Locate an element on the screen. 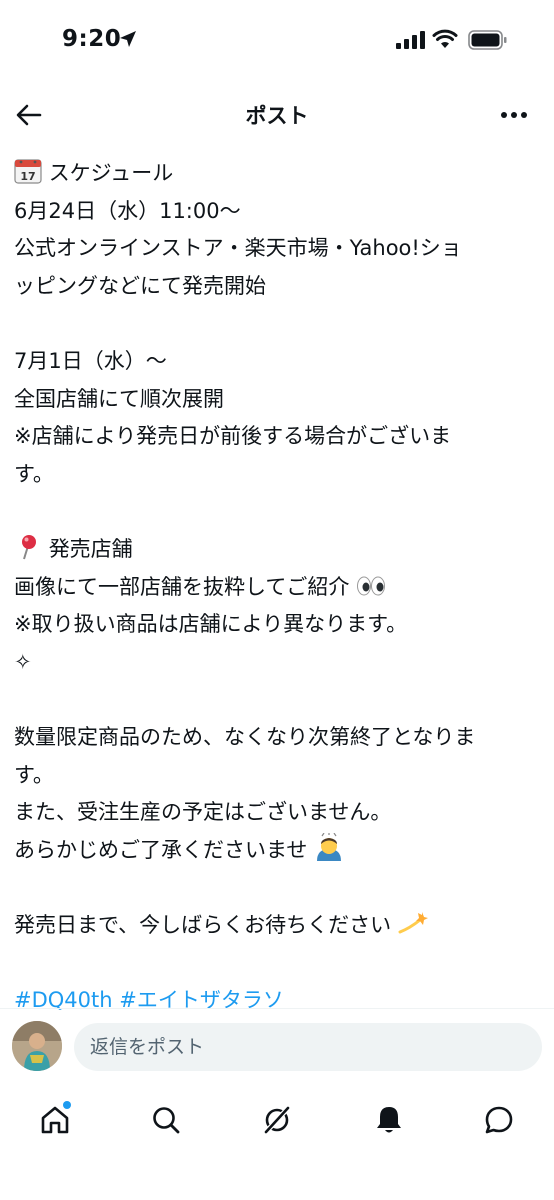  round-pushpin-icon is located at coordinates (29, 547).